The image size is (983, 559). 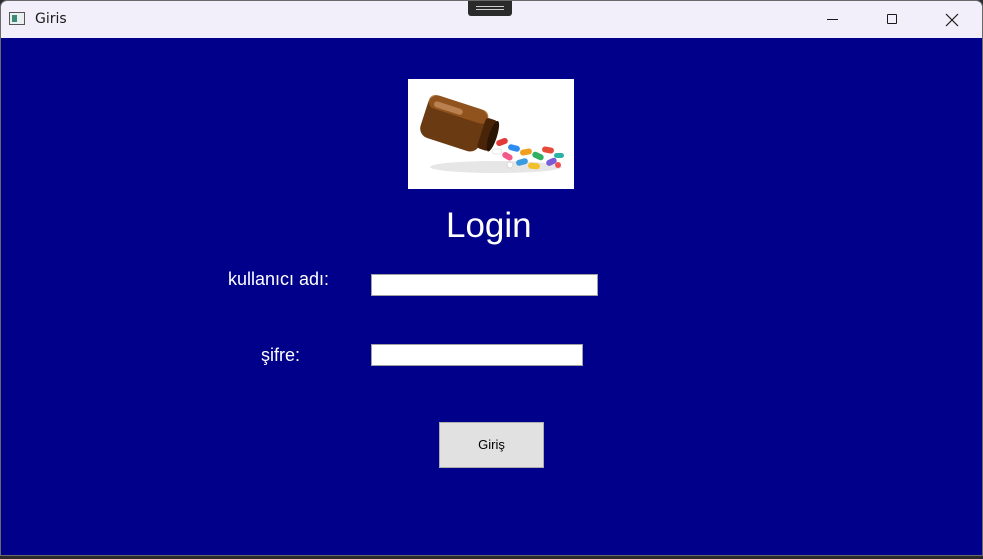 What do you see at coordinates (484, 285) in the screenshot?
I see `username-field` at bounding box center [484, 285].